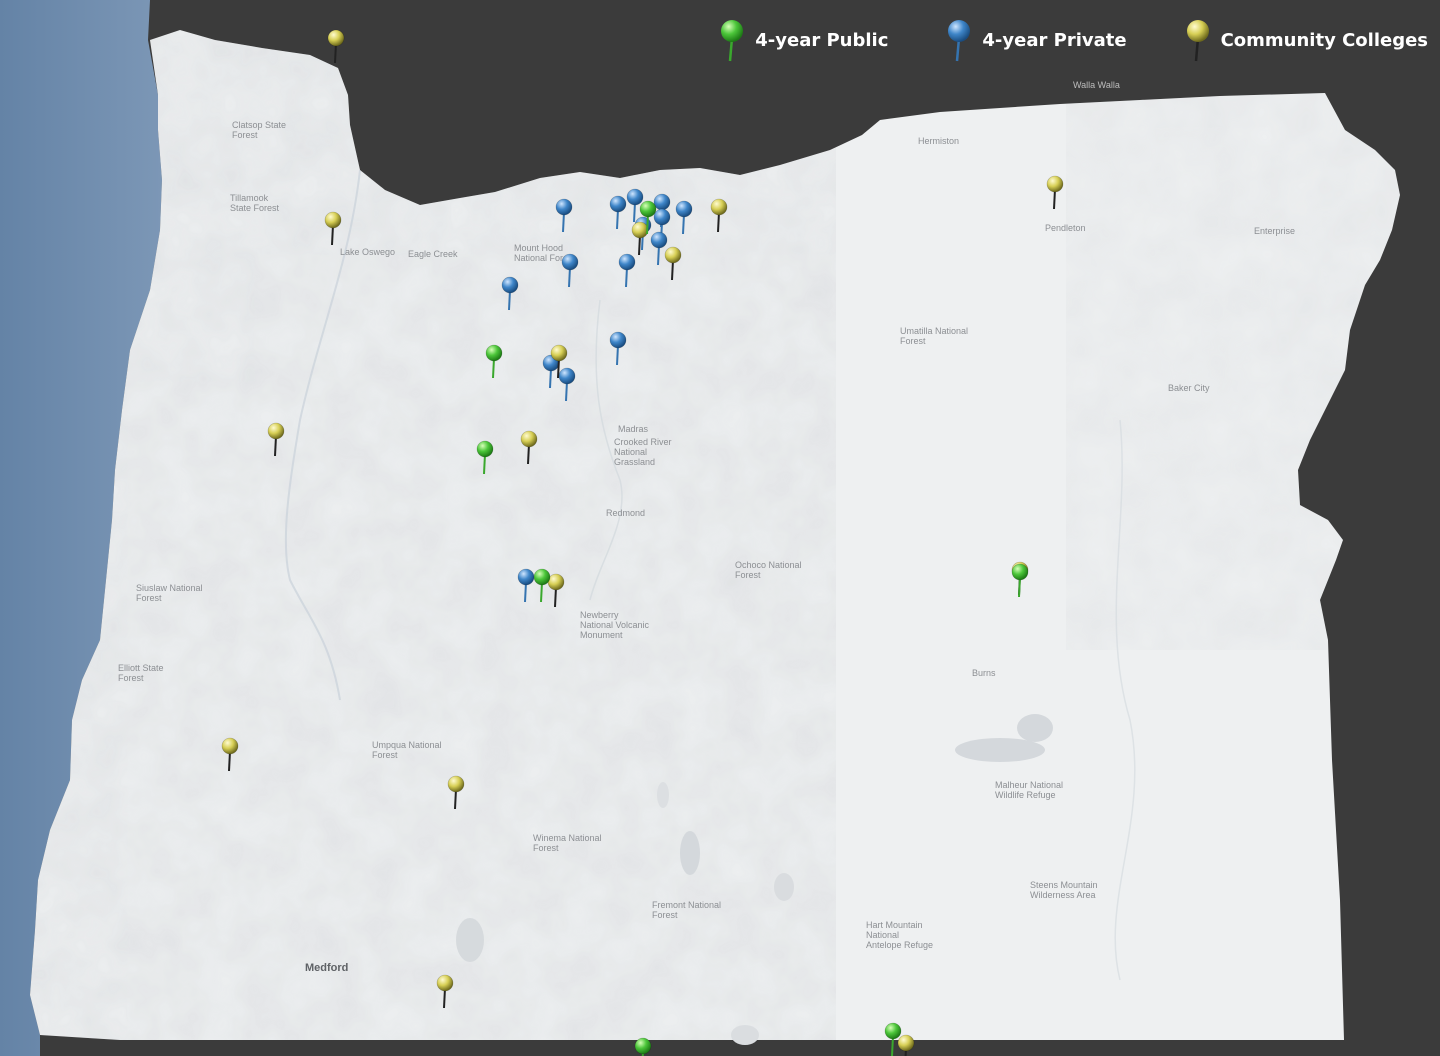 This screenshot has height=1056, width=1440. I want to click on summer-lake, so click(690, 853).